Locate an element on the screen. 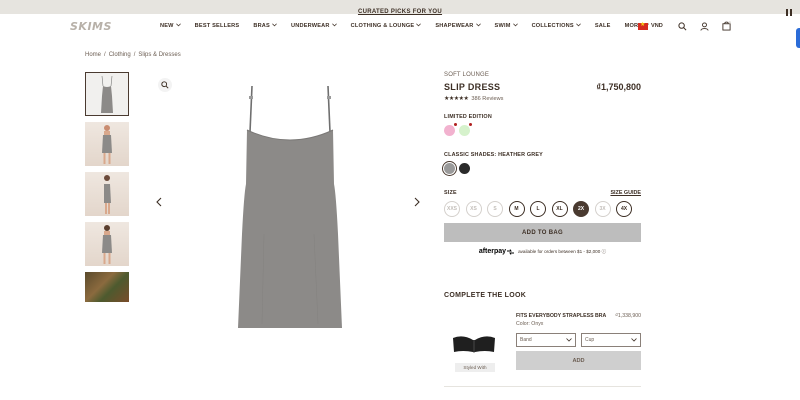 This screenshot has height=400, width=800. nav-item-label: COLLECTIONS is located at coordinates (552, 26).